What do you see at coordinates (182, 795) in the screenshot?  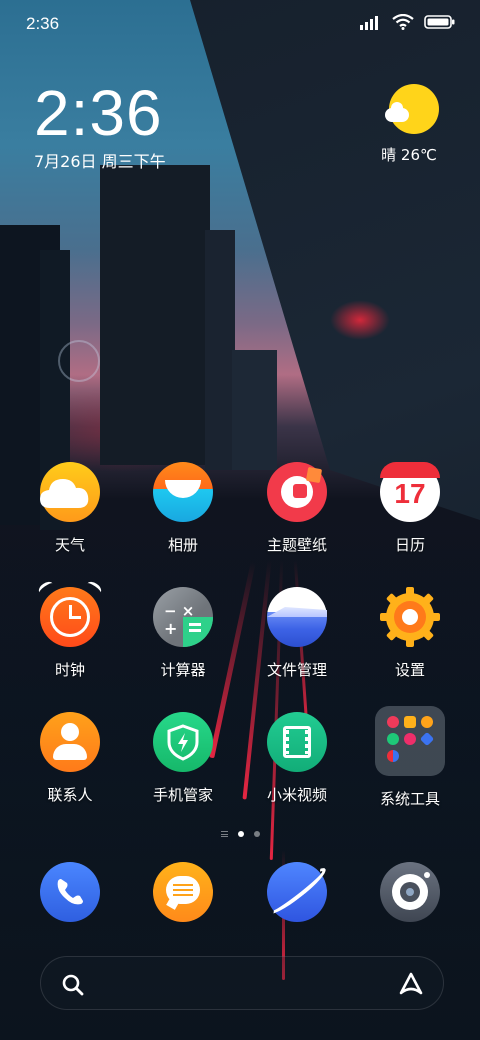 I see `app-label: 手机管家` at bounding box center [182, 795].